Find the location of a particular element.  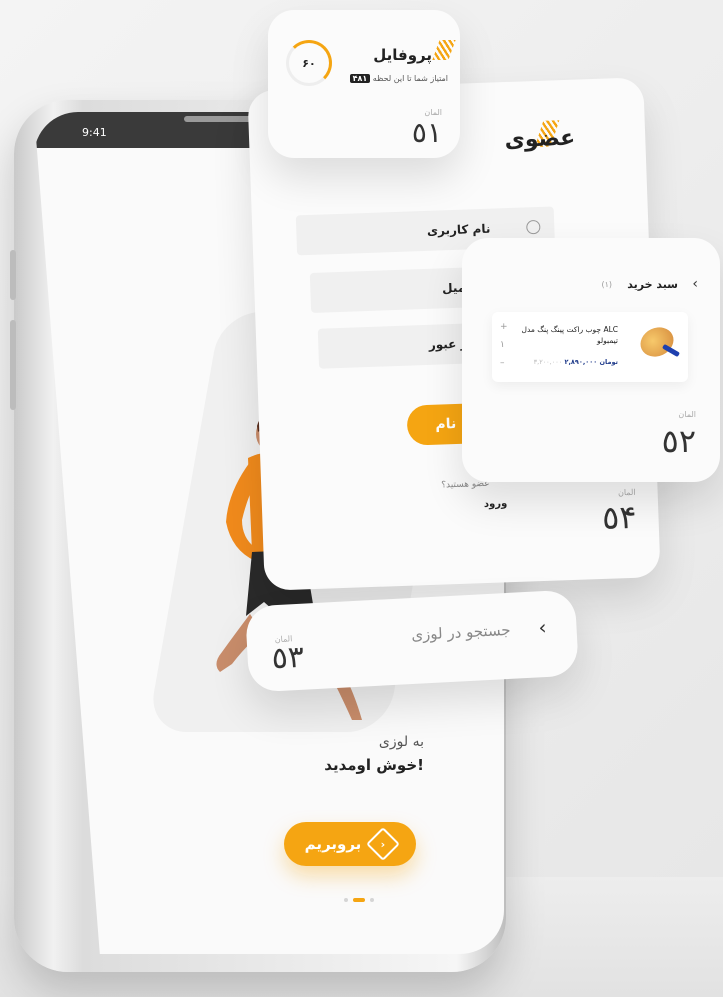

step-number: ٥۳ is located at coordinates (287, 658).